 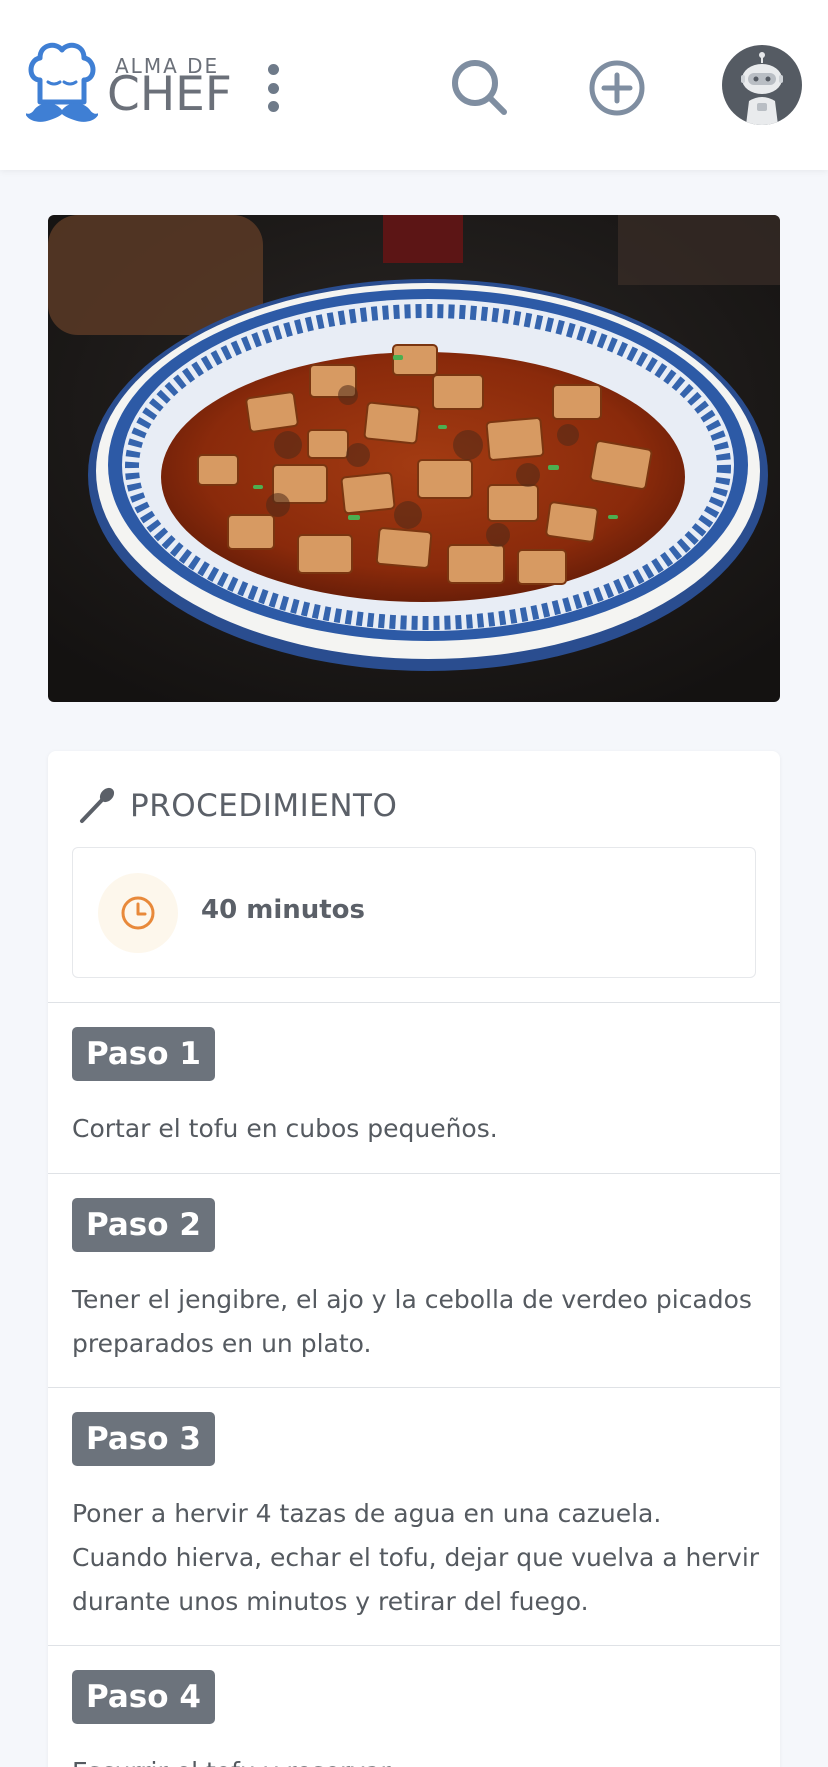 I want to click on clock-icon, so click(x=138, y=913).